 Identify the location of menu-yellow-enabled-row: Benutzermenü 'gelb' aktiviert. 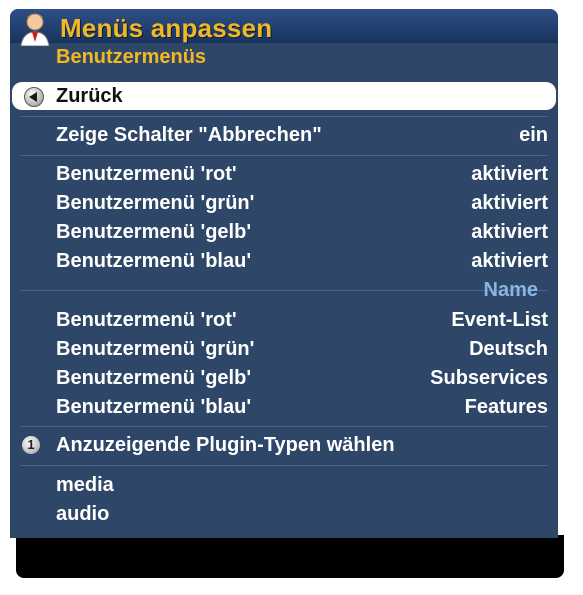
(284, 232).